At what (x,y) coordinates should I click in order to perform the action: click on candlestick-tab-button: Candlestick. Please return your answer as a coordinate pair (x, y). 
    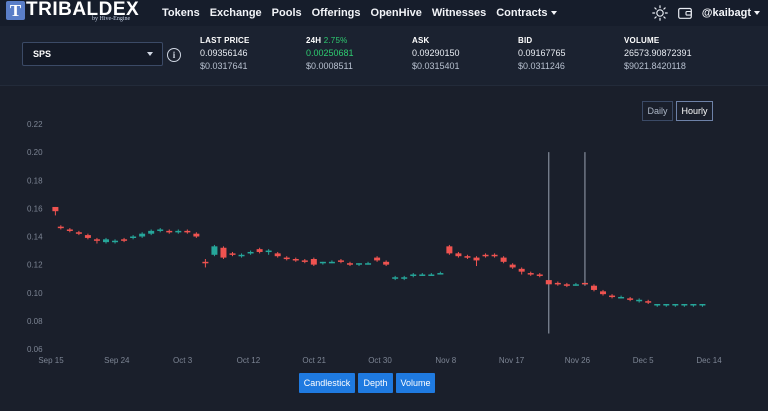
    Looking at the image, I should click on (327, 383).